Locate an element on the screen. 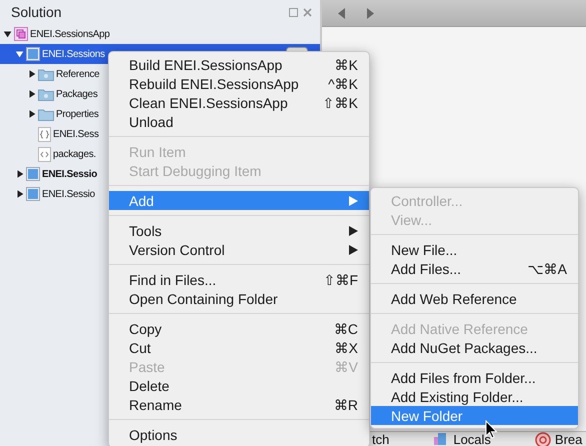 Image resolution: width=586 pixels, height=446 pixels. item-label: ENEI.SessionsApp is located at coordinates (70, 34).